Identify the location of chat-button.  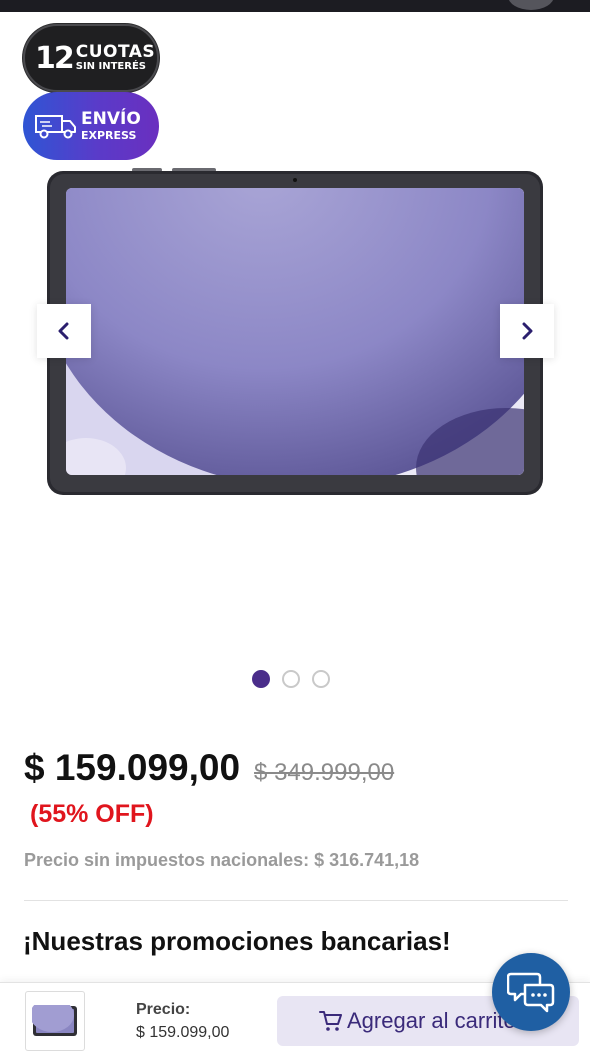
(531, 992).